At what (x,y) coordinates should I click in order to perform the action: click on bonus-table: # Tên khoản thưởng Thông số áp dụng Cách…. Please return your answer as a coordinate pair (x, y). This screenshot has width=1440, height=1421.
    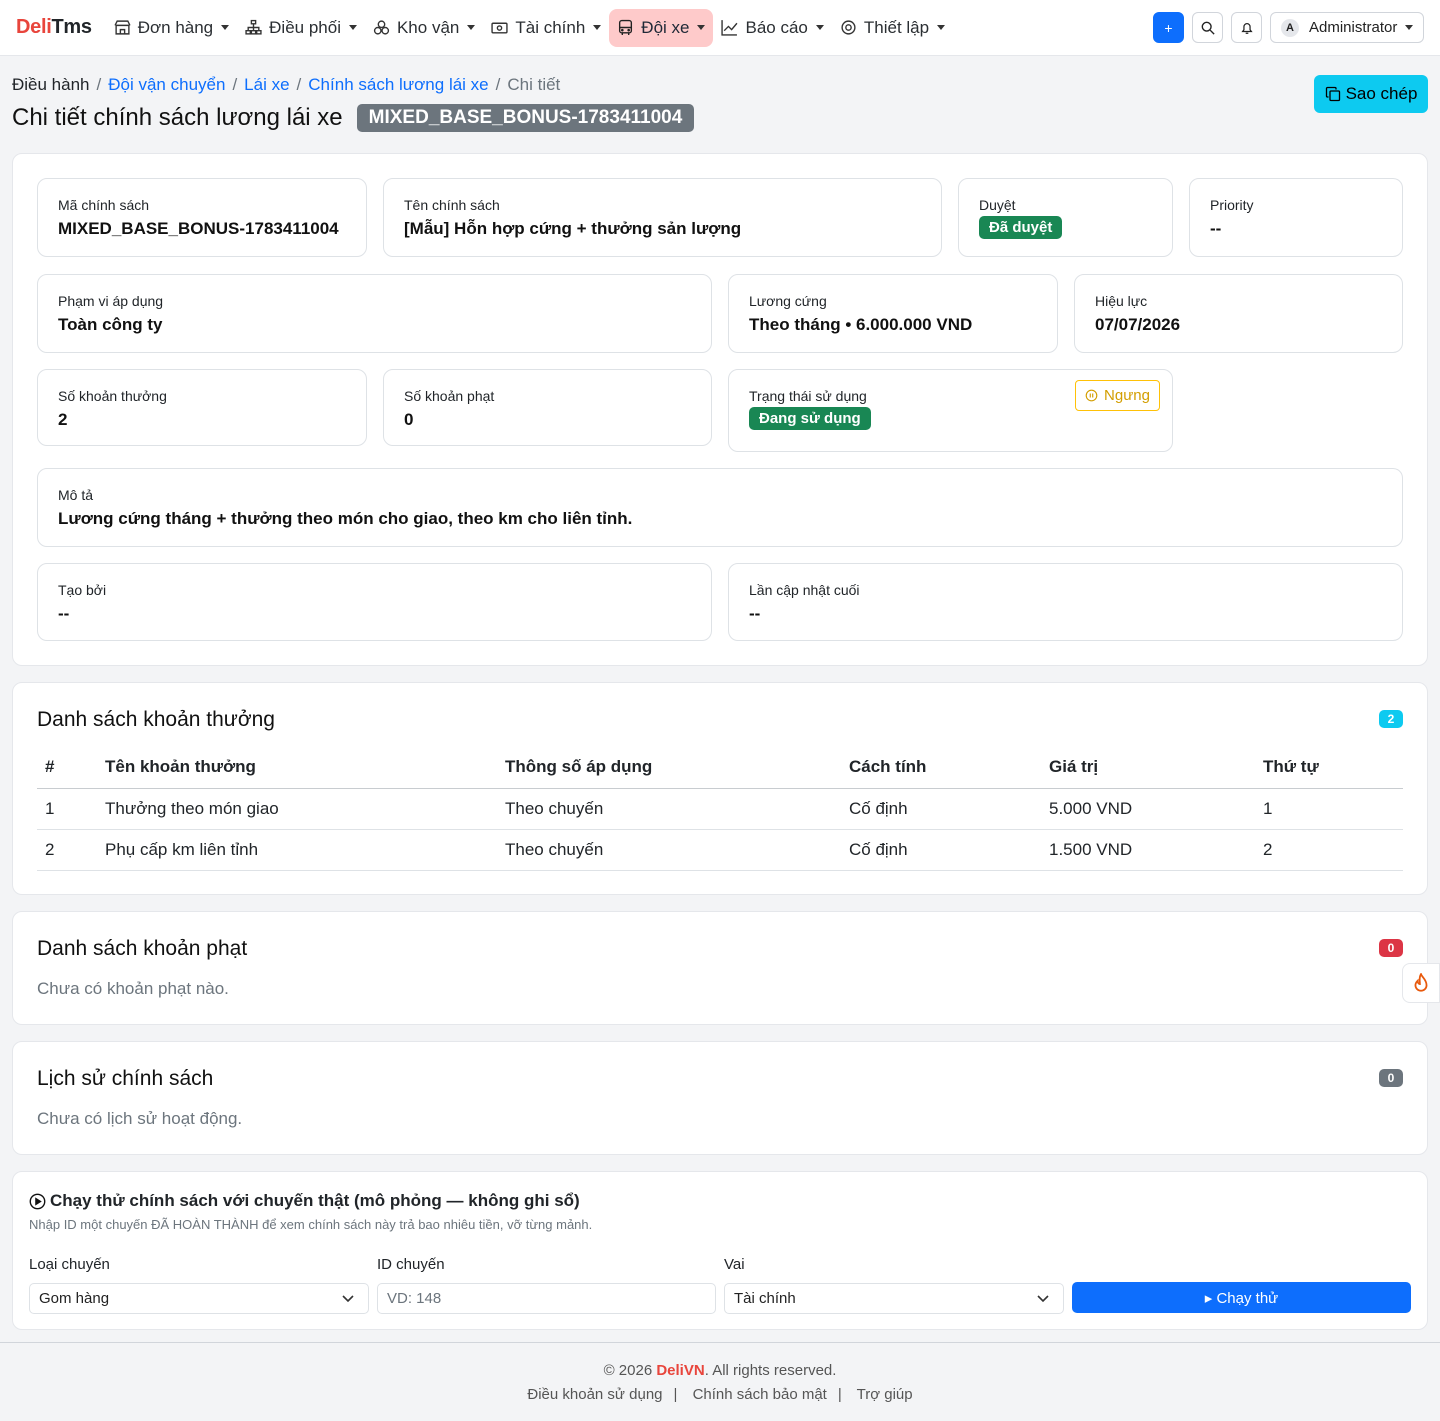
    Looking at the image, I should click on (720, 809).